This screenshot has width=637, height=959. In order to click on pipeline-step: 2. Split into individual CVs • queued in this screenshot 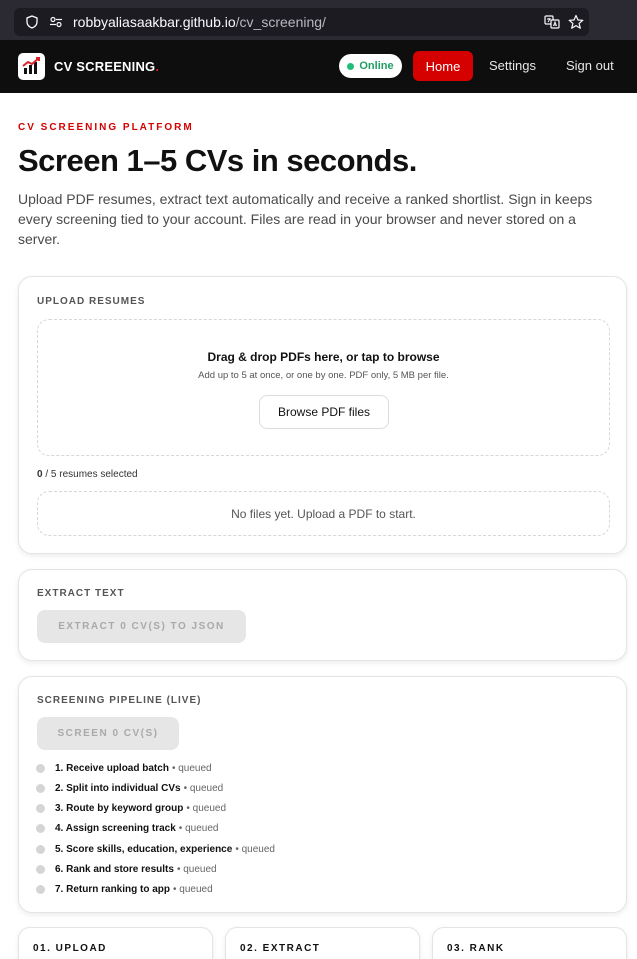, I will do `click(129, 788)`.